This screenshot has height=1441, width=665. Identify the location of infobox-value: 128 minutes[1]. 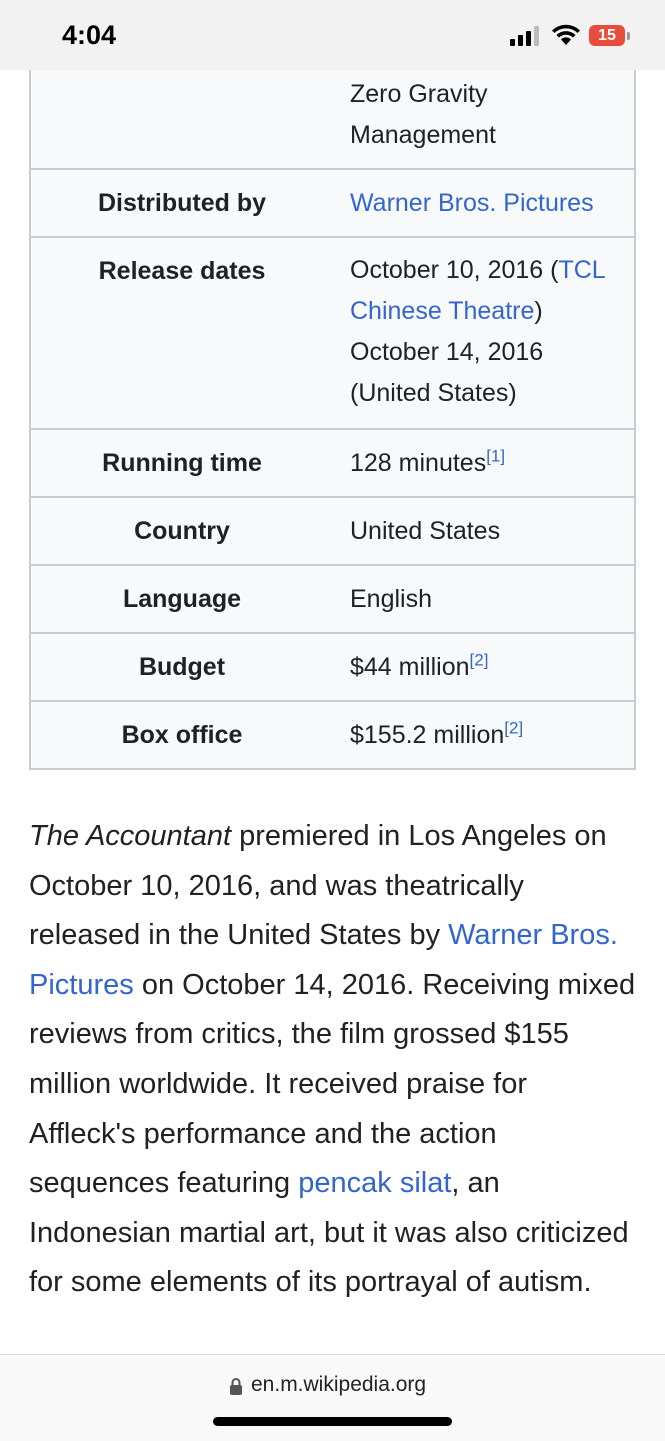
(483, 463).